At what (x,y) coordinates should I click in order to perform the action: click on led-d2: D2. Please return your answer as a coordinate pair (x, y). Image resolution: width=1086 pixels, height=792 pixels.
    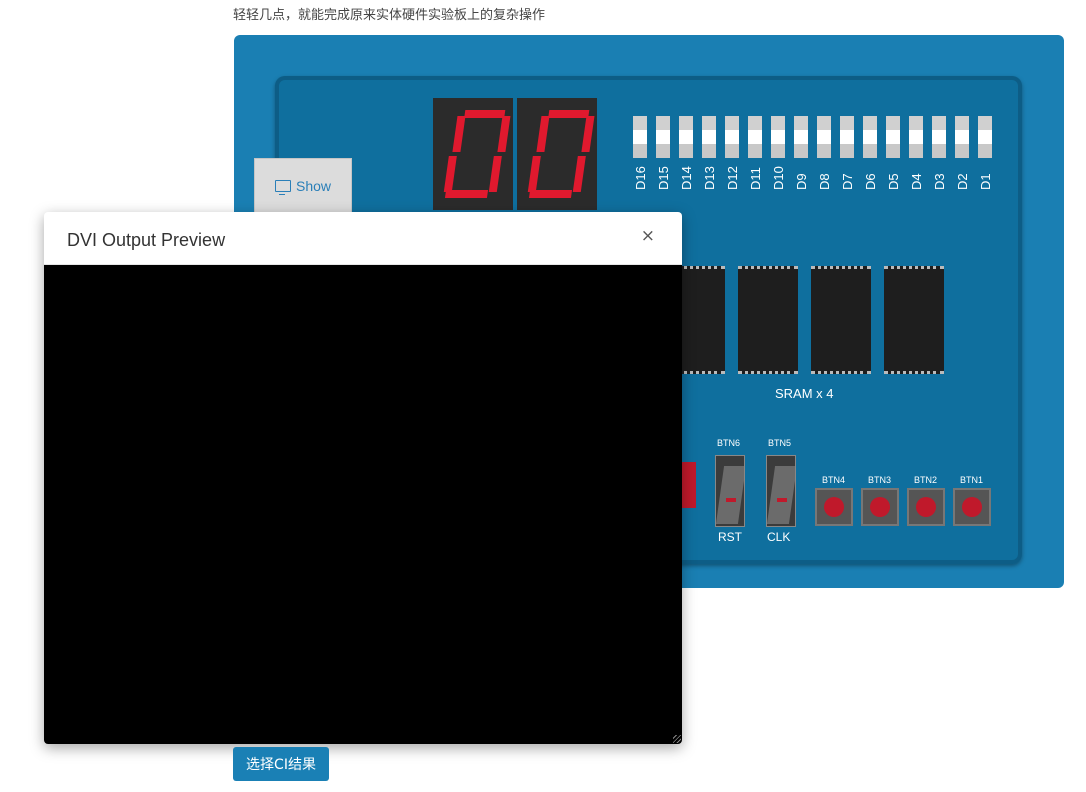
    Looking at the image, I should click on (962, 153).